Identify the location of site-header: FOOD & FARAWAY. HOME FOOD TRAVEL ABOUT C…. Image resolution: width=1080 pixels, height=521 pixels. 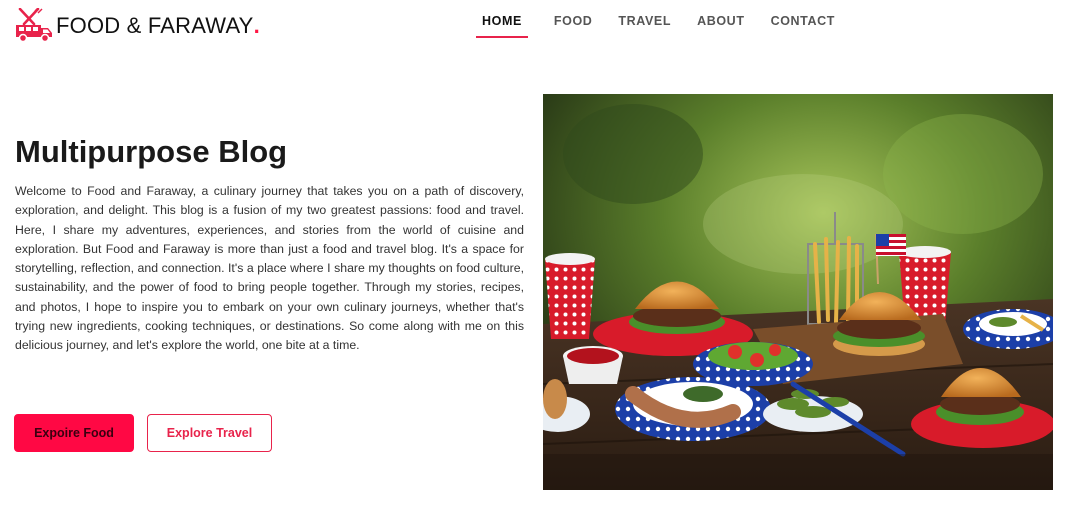
(540, 25).